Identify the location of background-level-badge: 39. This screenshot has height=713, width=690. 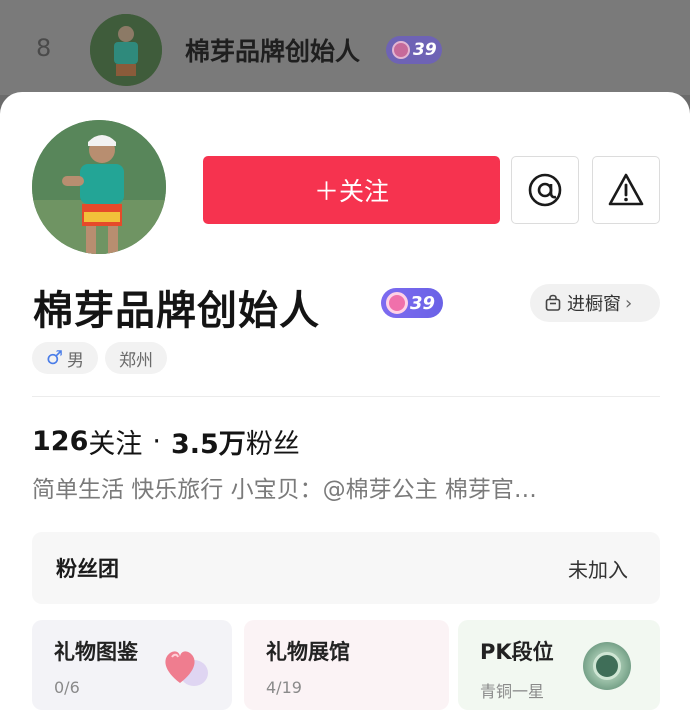
(414, 50).